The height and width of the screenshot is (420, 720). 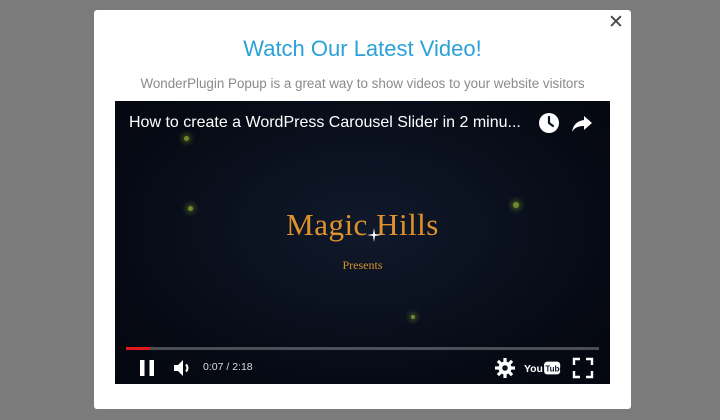 I want to click on progress-bar, so click(x=362, y=348).